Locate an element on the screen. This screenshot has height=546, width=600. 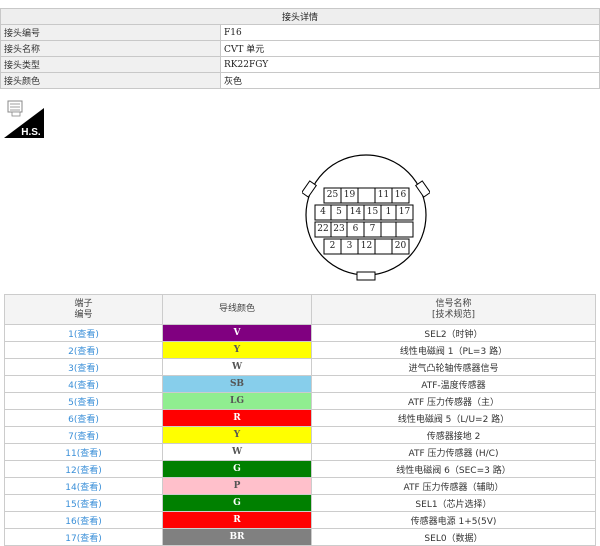
table-row: 3(查看) W 进气凸轮轴传感器信号 is located at coordinates (300, 367).